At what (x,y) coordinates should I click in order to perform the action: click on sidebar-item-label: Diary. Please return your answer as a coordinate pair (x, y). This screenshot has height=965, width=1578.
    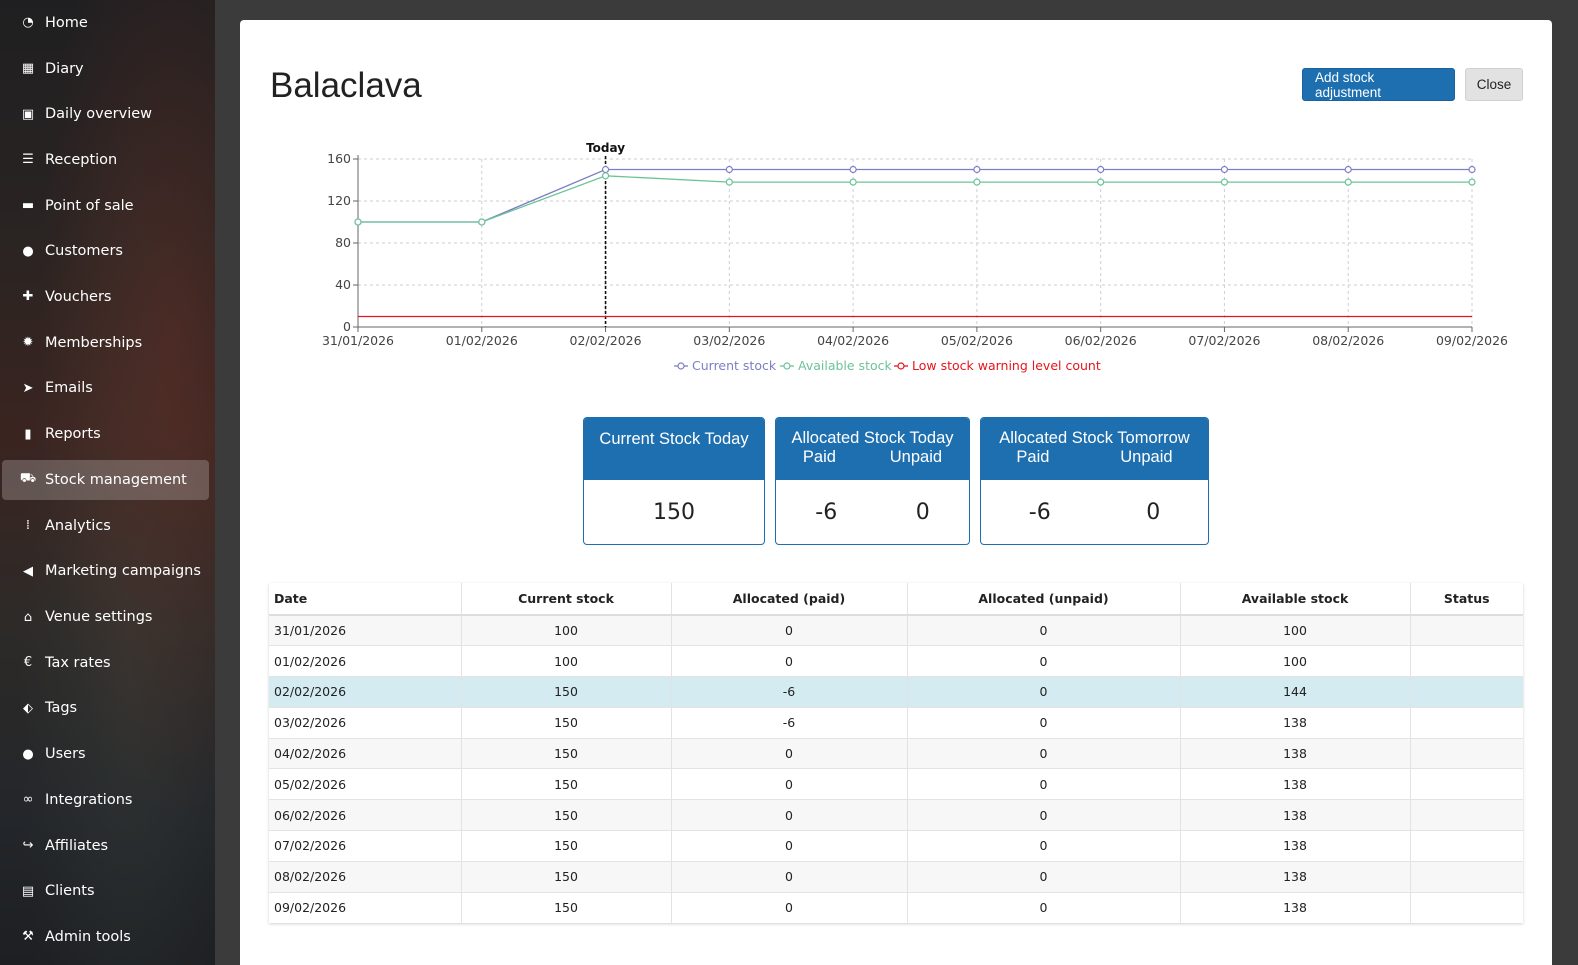
    Looking at the image, I should click on (64, 68).